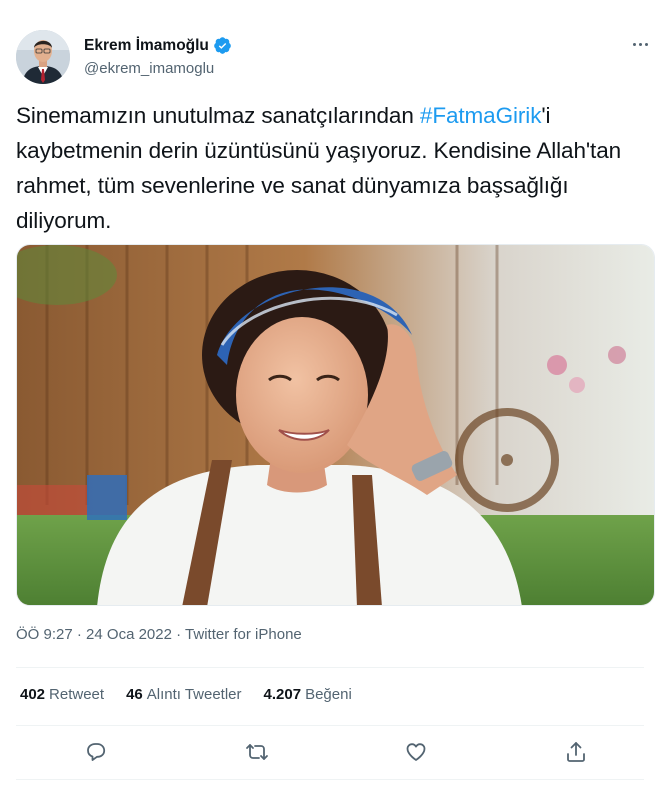  What do you see at coordinates (330, 667) in the screenshot?
I see `divider-top` at bounding box center [330, 667].